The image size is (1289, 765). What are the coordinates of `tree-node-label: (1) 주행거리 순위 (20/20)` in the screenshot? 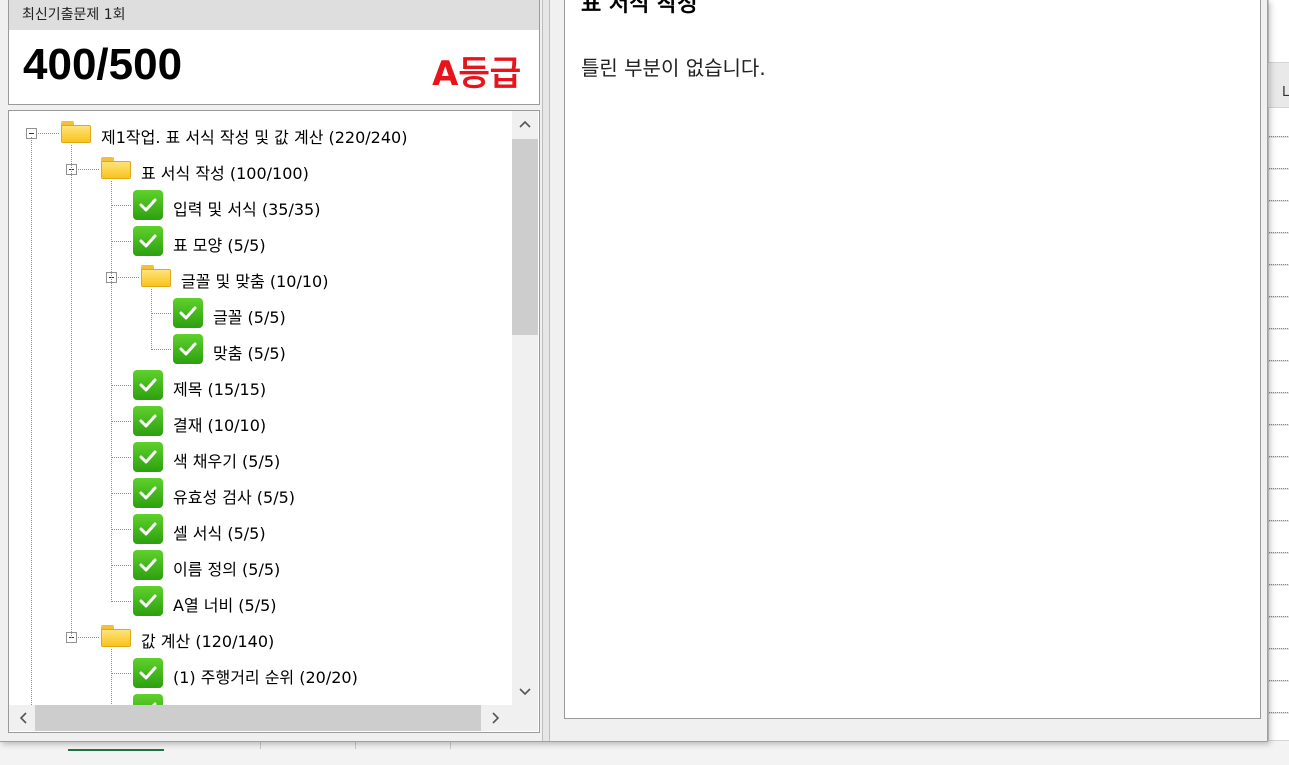 It's located at (265, 677).